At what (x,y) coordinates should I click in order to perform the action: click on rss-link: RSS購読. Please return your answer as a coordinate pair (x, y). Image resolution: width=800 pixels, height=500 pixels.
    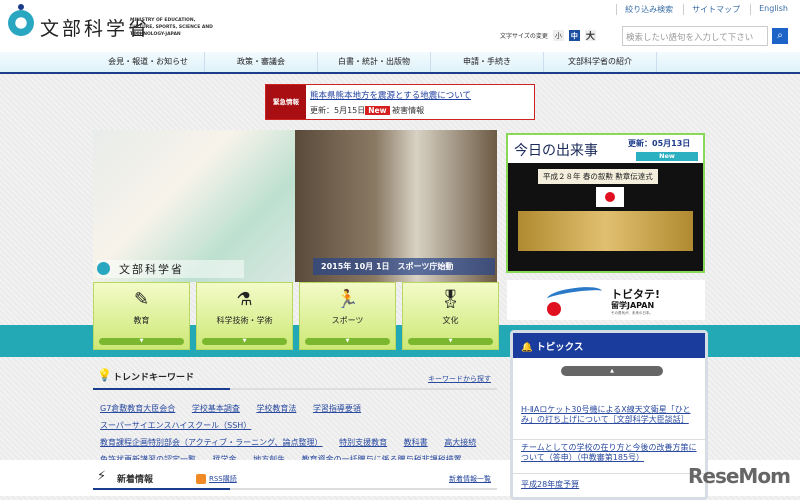
    Looking at the image, I should click on (223, 479).